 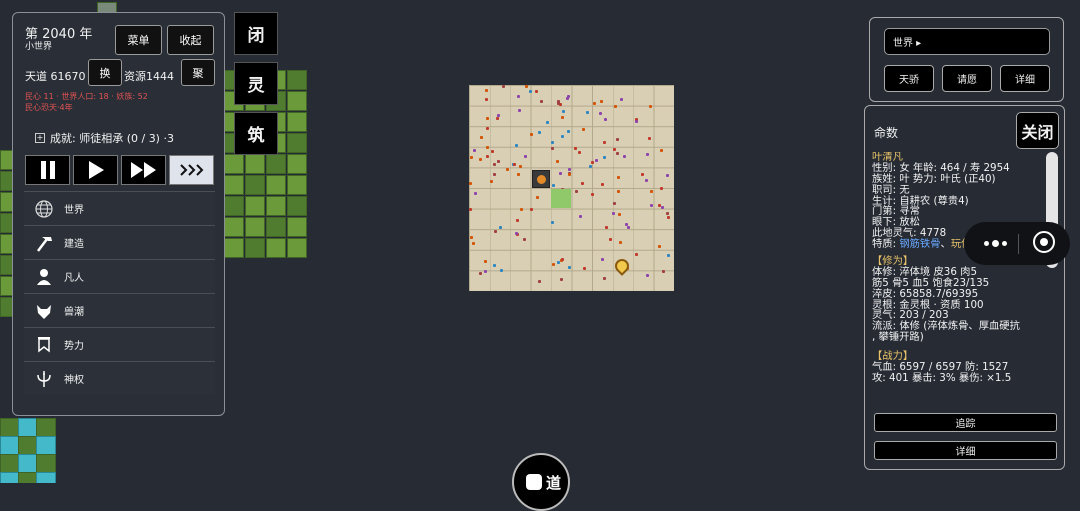 What do you see at coordinates (44, 208) in the screenshot?
I see `globe-icon` at bounding box center [44, 208].